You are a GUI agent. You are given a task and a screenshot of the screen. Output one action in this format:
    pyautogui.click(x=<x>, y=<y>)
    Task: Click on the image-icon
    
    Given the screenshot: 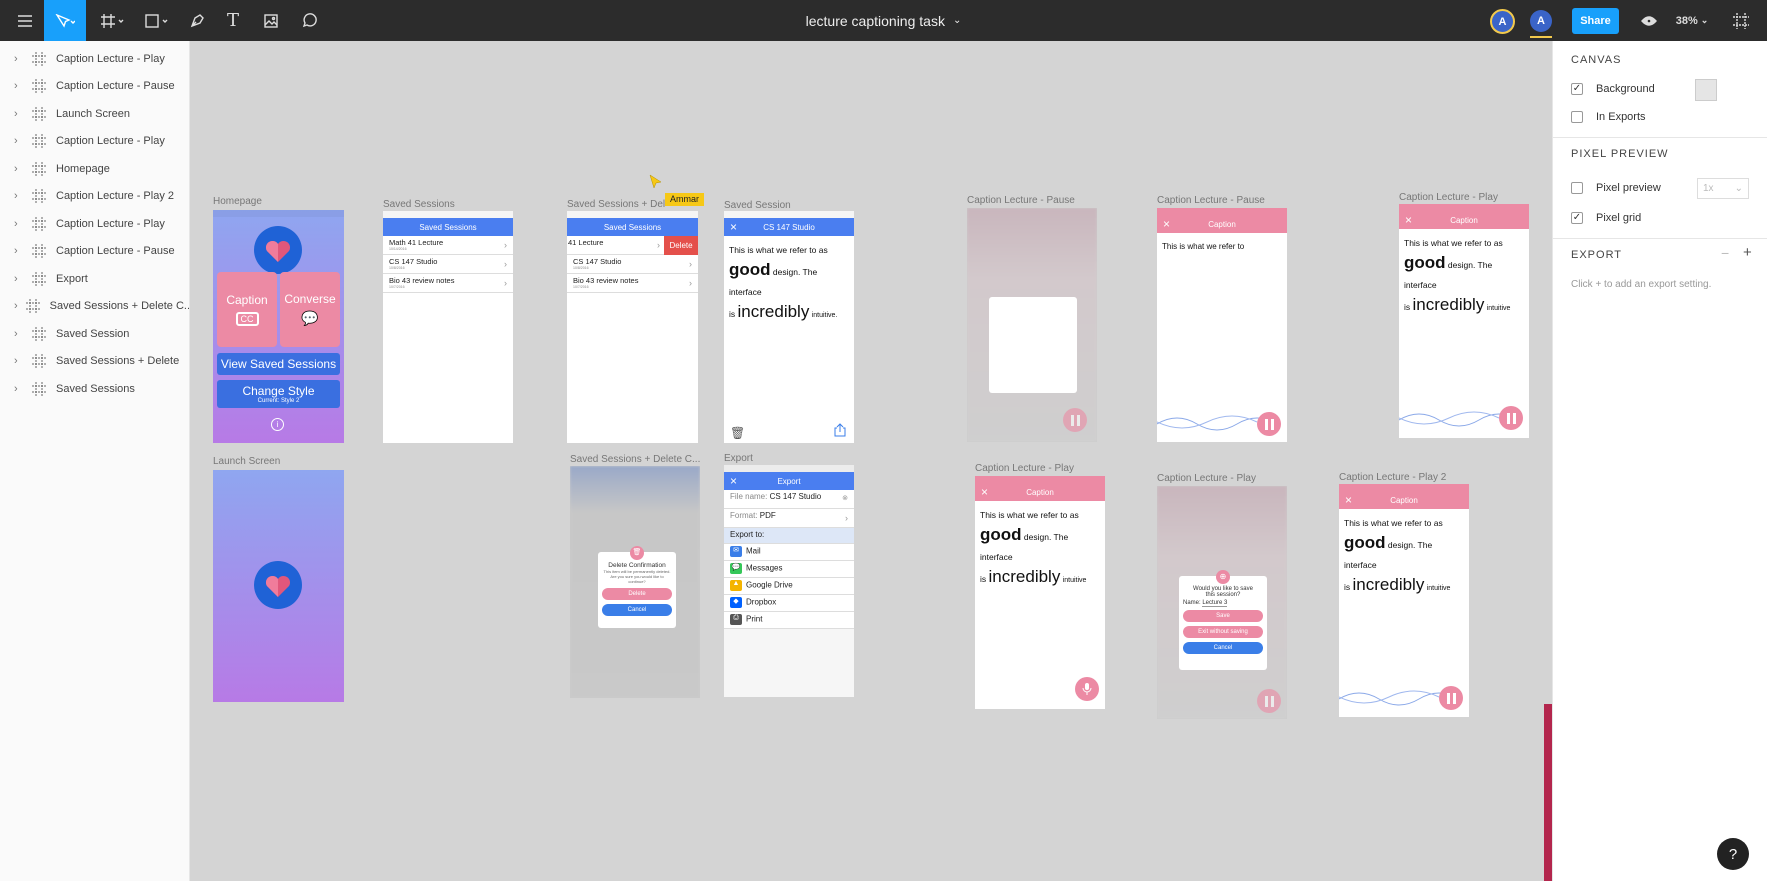 What is the action you would take?
    pyautogui.click(x=271, y=20)
    